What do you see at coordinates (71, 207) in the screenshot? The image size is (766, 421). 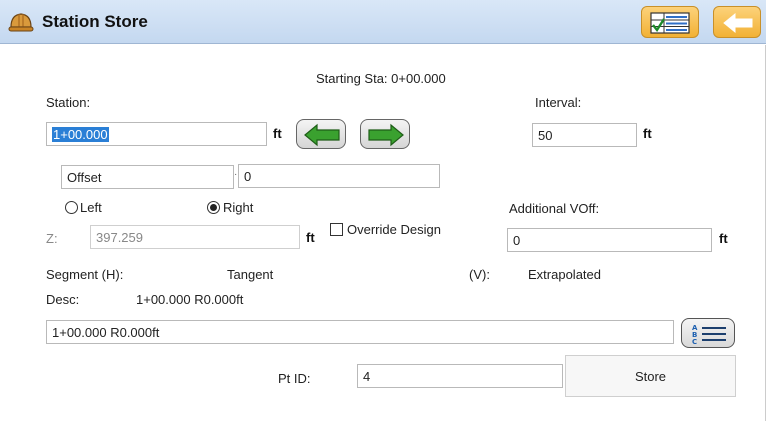 I see `left-radio` at bounding box center [71, 207].